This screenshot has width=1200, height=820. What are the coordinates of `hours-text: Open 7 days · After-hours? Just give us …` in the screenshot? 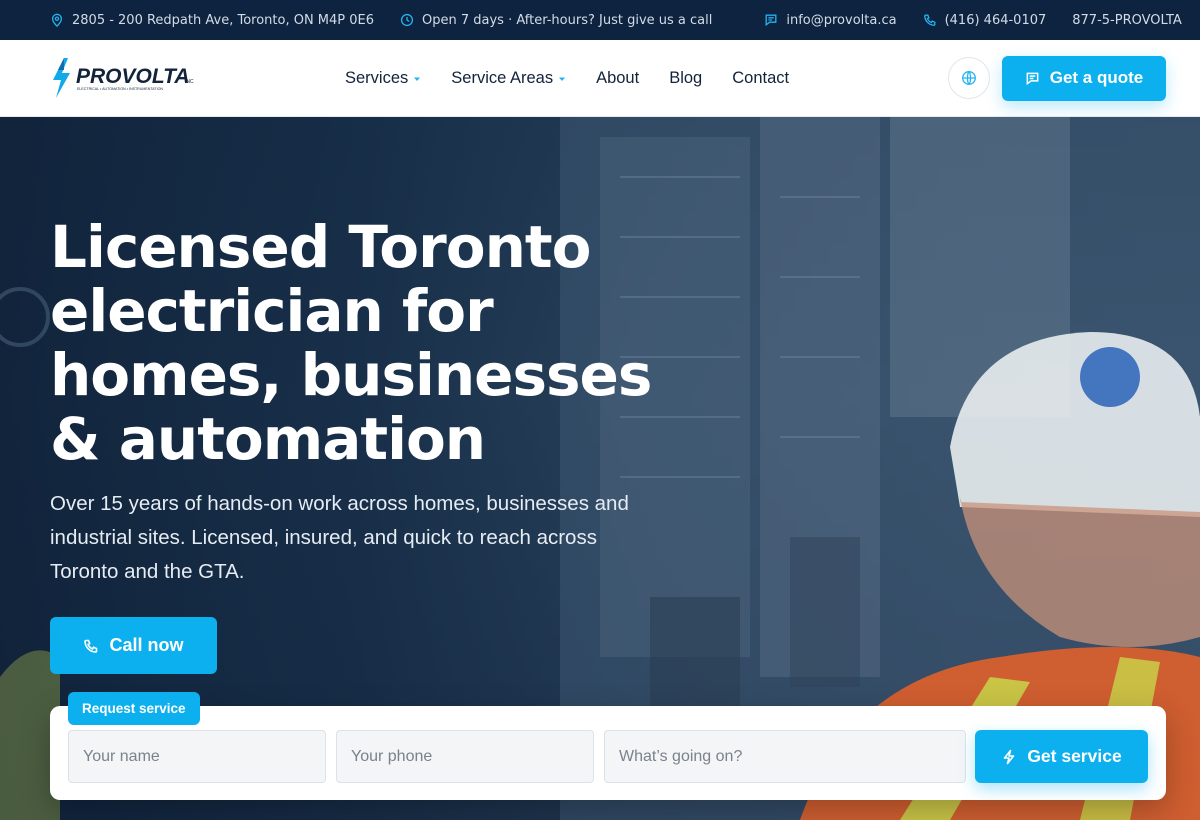 It's located at (567, 20).